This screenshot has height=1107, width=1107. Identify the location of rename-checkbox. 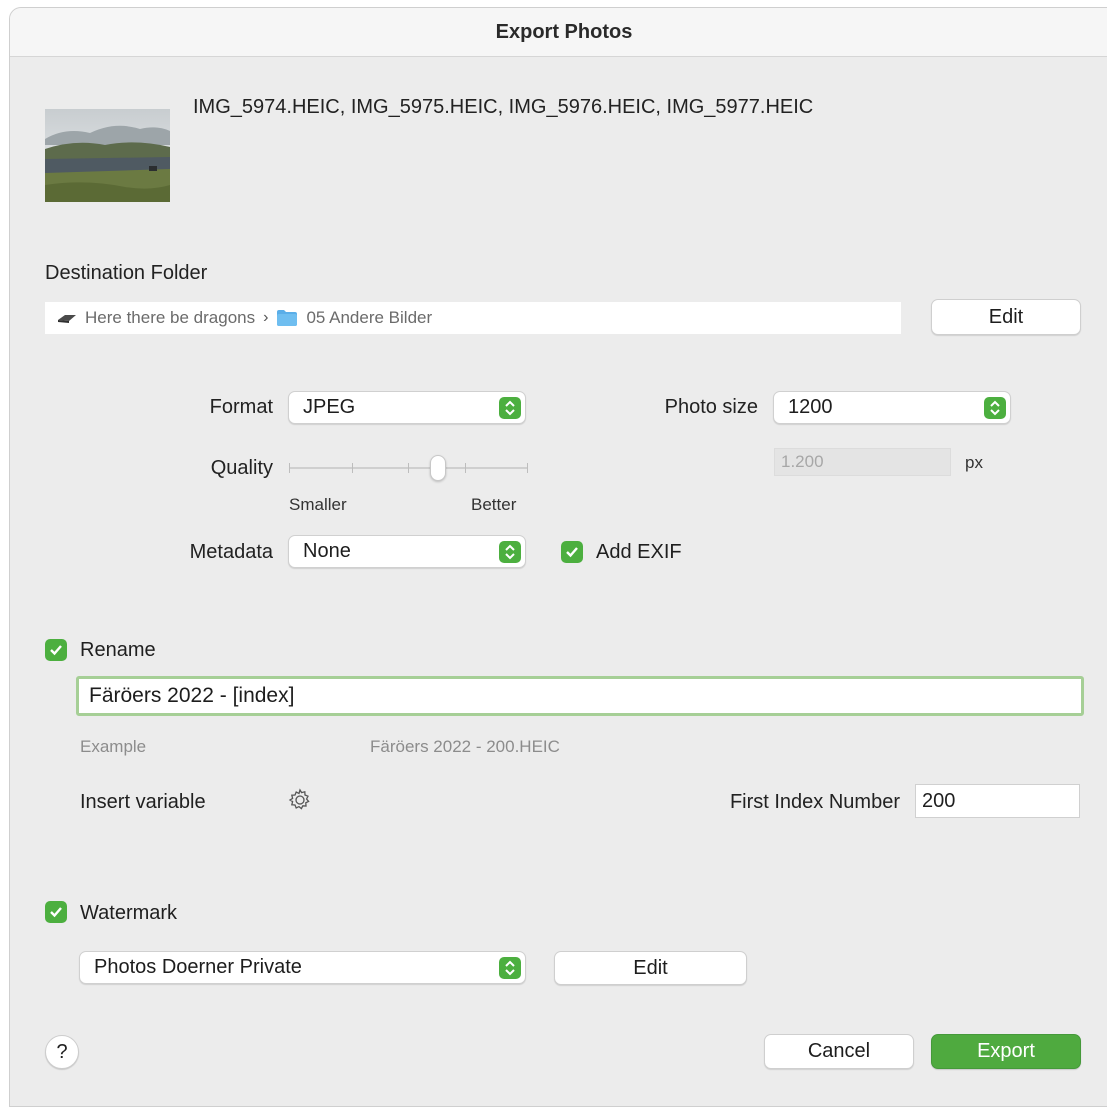
(56, 650).